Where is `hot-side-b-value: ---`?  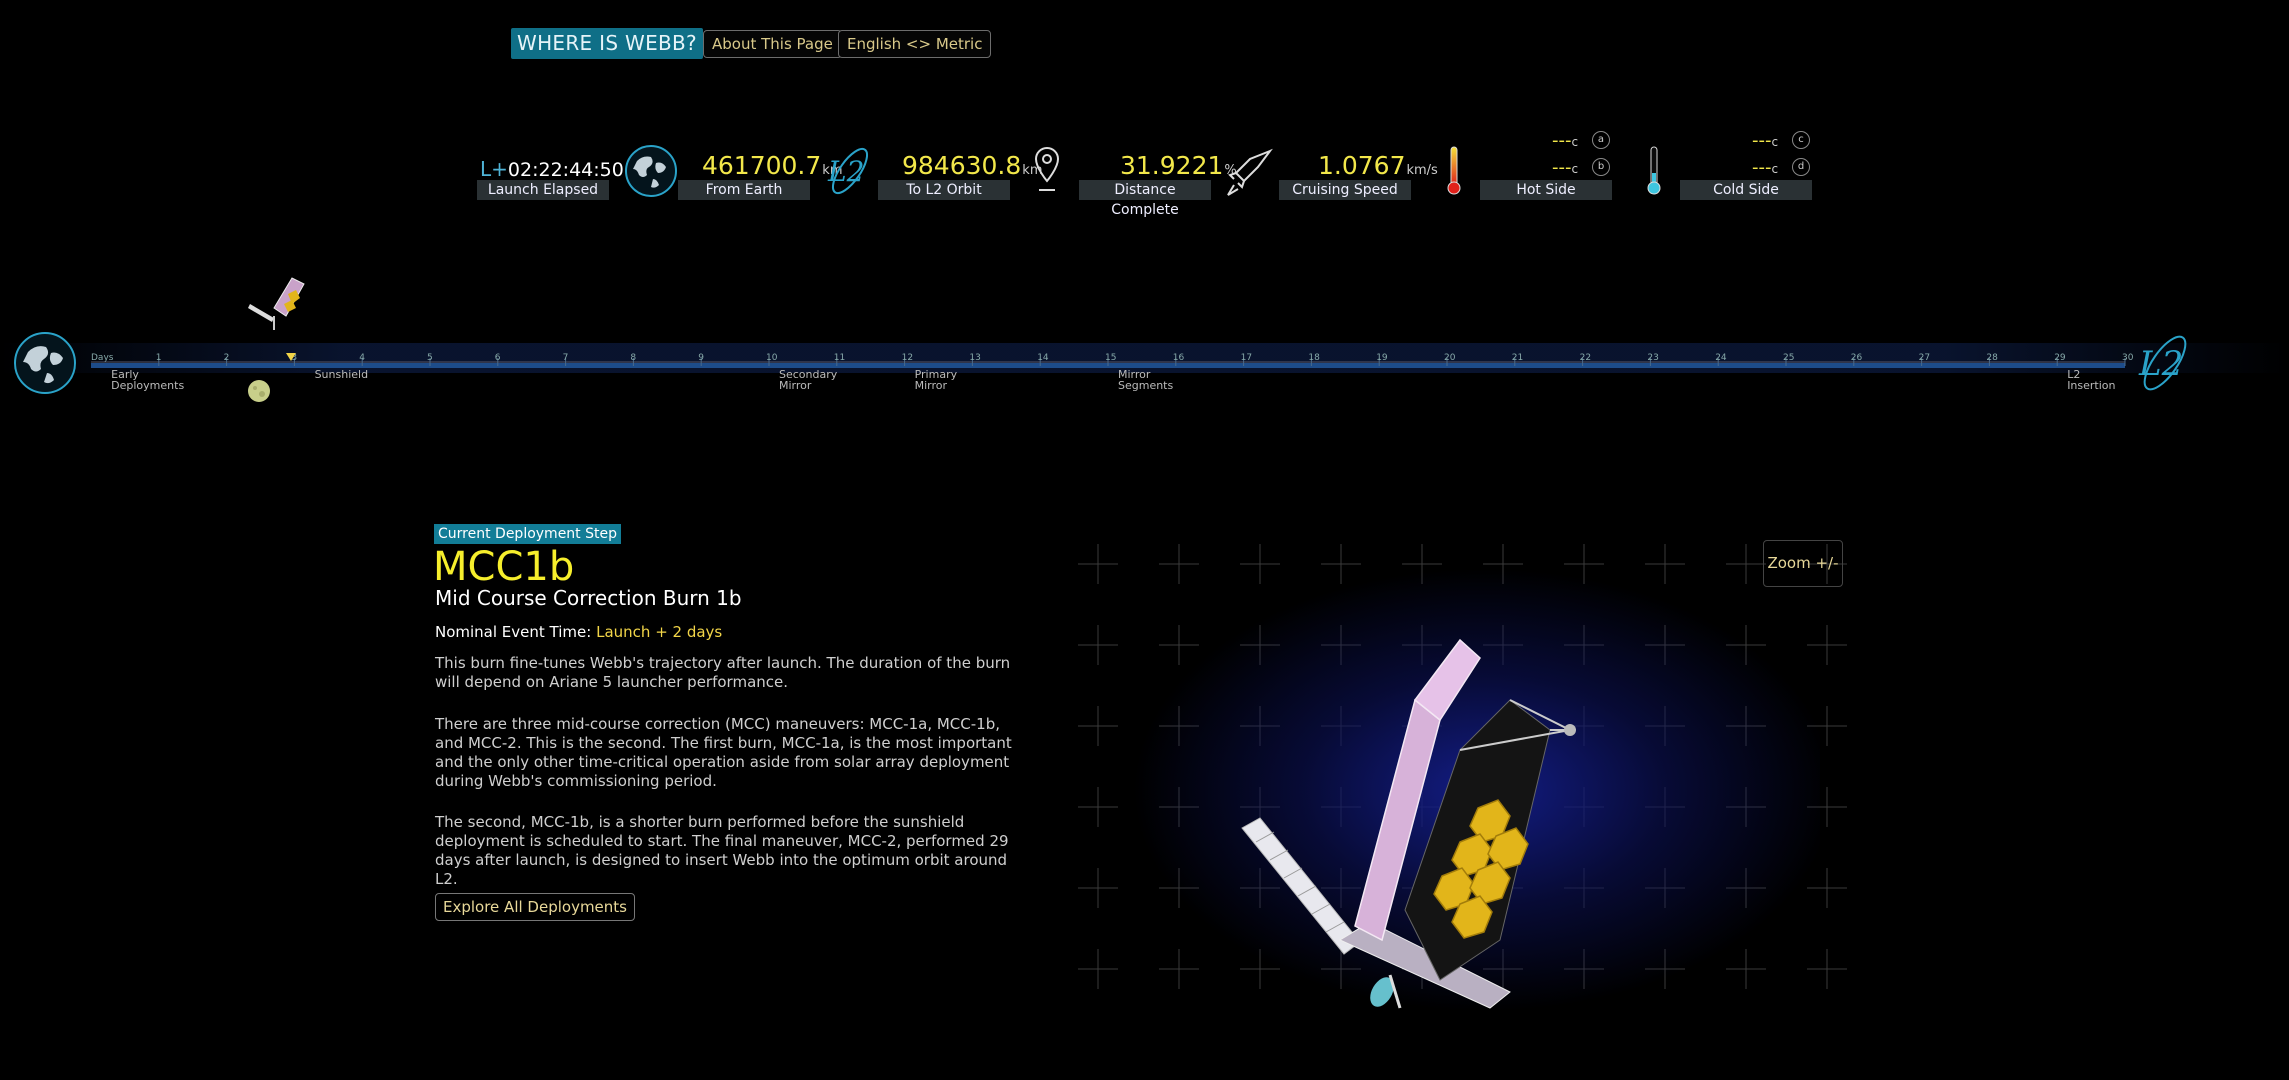
hot-side-b-value: --- is located at coordinates (1562, 167).